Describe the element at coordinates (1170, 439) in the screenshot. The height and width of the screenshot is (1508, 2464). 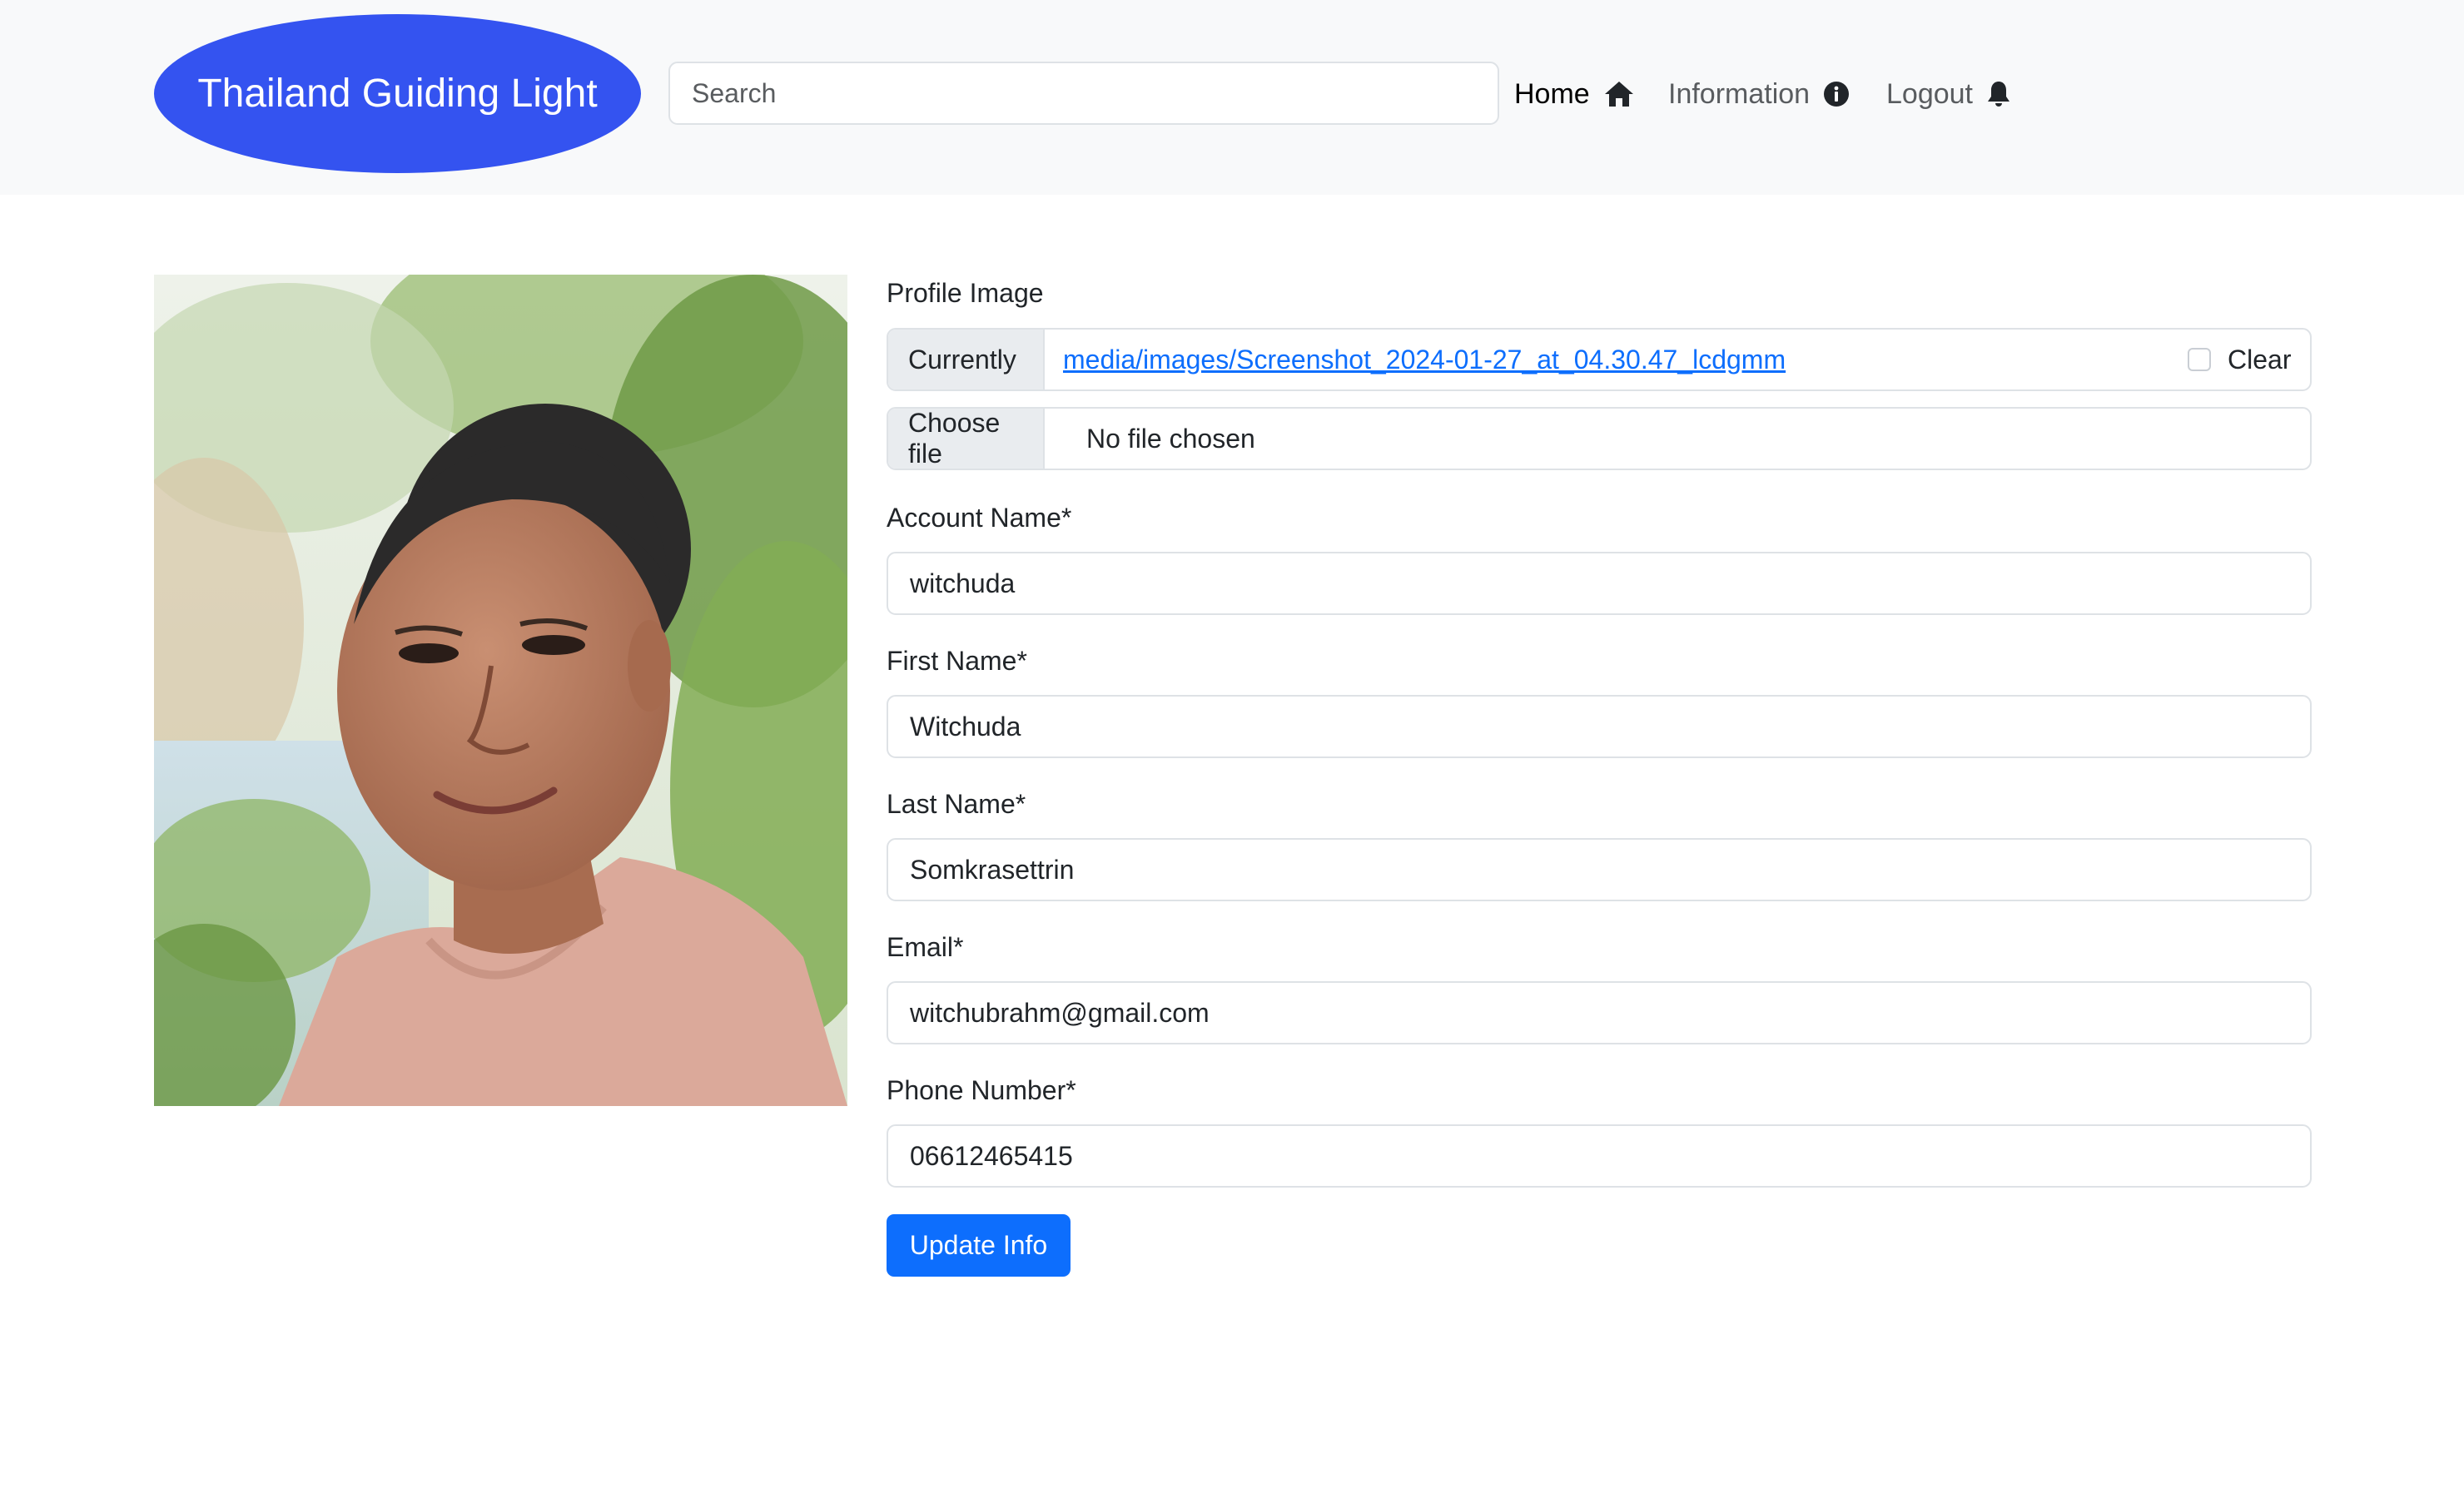
I see `file-status-text: No file chosen` at that location.